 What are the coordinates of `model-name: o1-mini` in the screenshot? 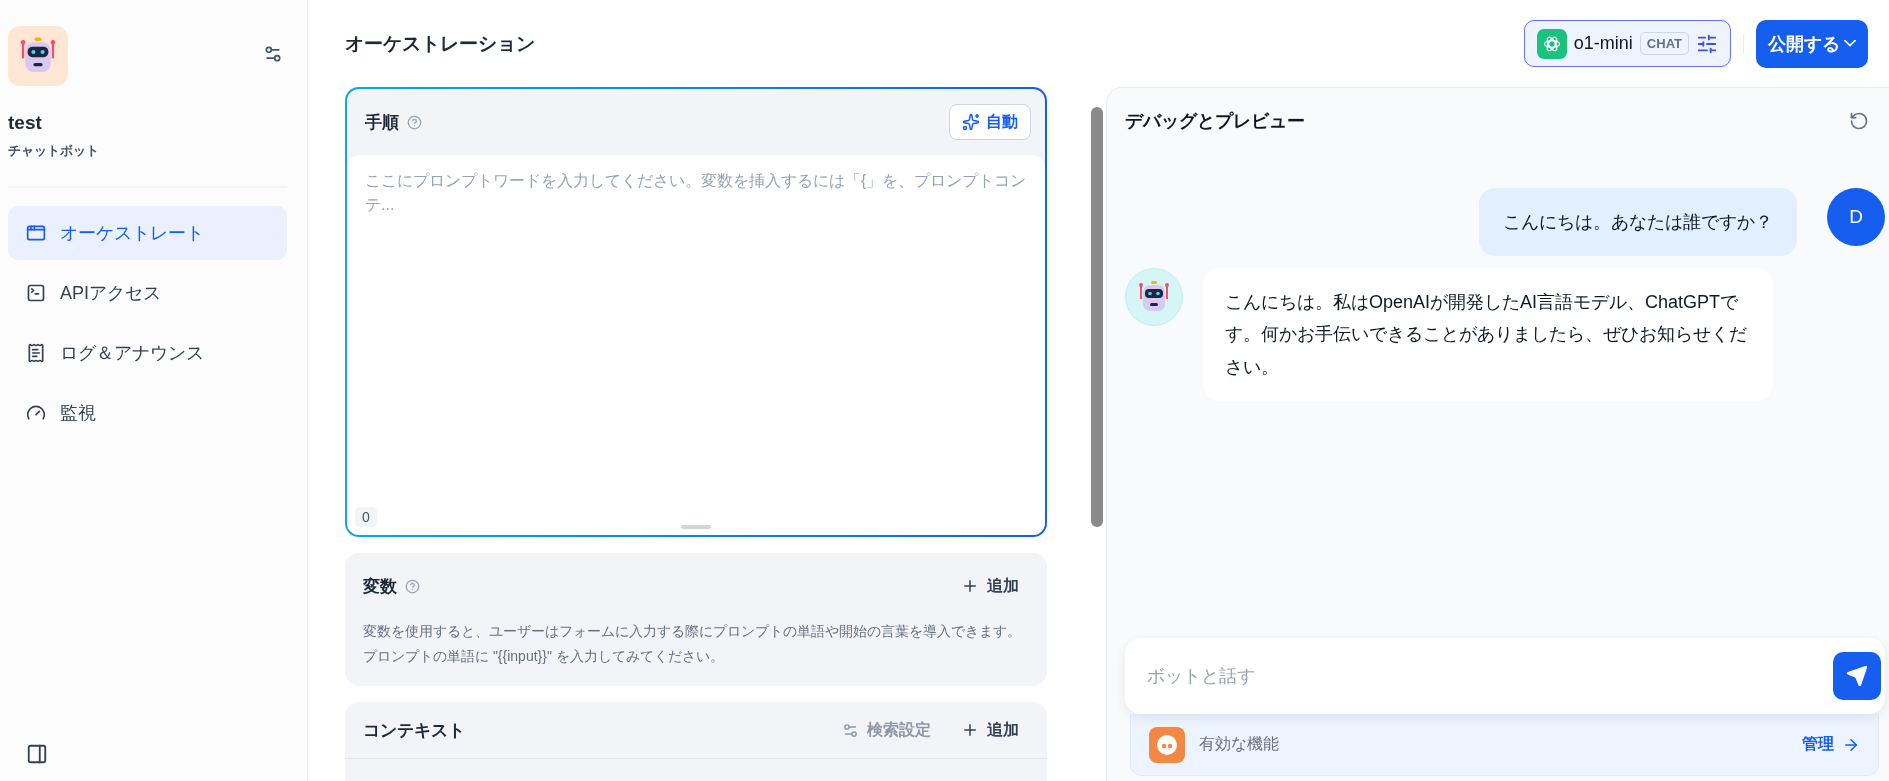 It's located at (1603, 43).